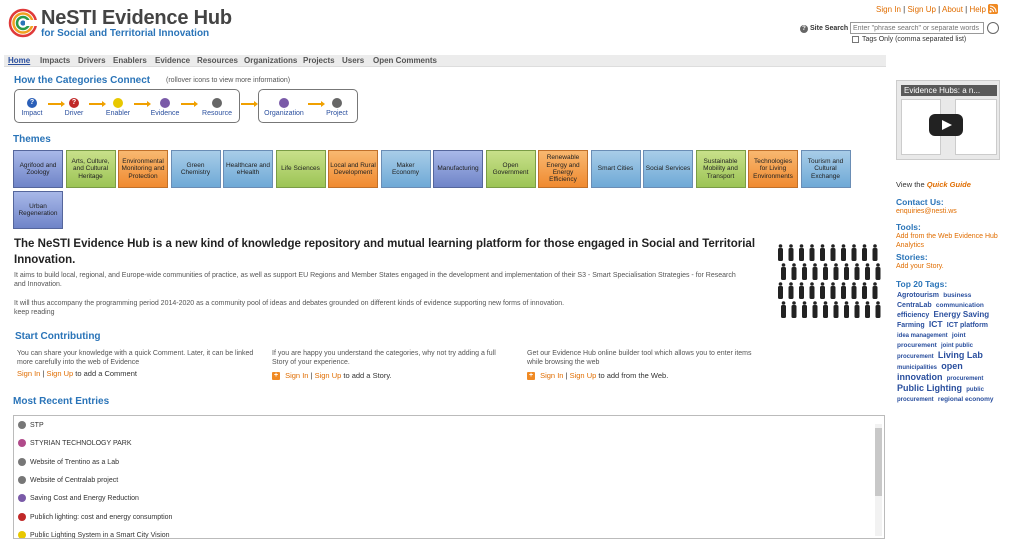  Describe the element at coordinates (773, 169) in the screenshot. I see `theme-tile: Technologies for Living Environments` at that location.